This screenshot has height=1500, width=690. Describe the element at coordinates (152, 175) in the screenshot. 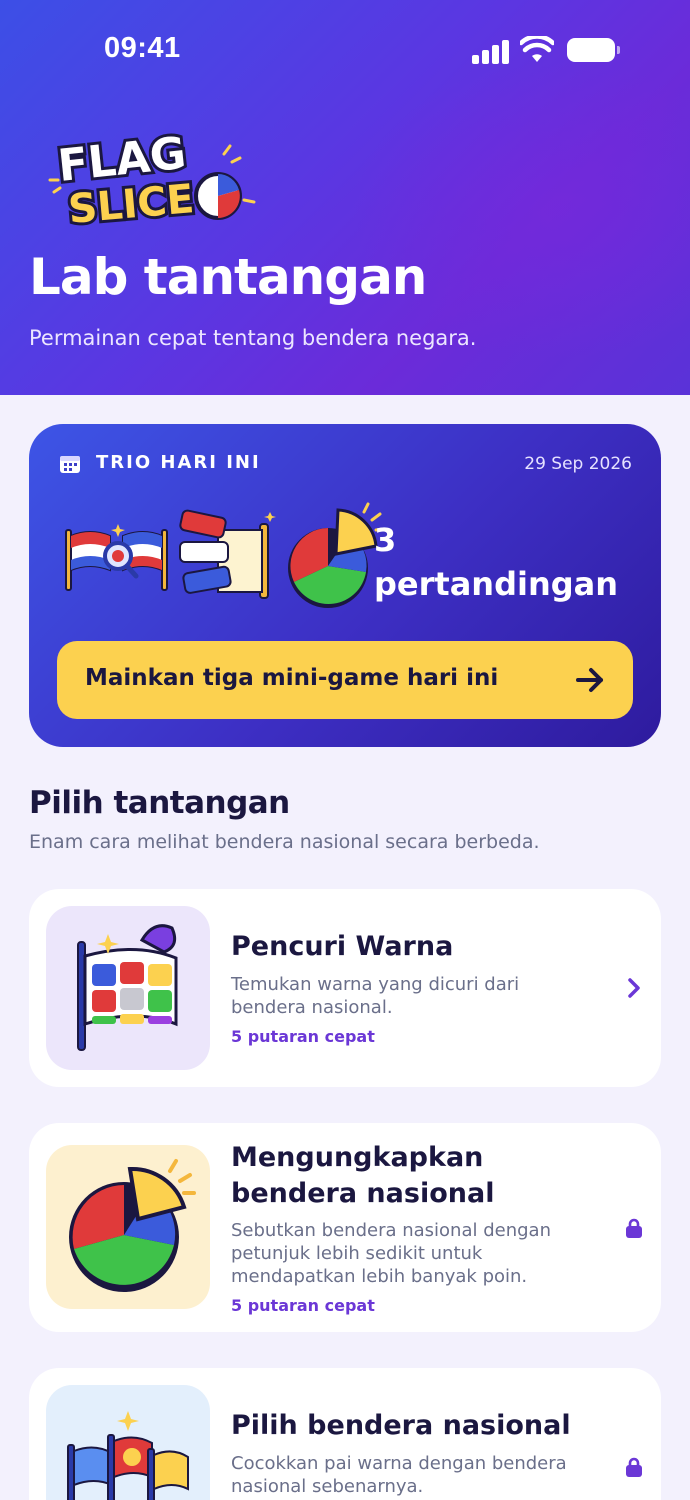

I see `flag-slice-logo: FLAG SLICE` at that location.